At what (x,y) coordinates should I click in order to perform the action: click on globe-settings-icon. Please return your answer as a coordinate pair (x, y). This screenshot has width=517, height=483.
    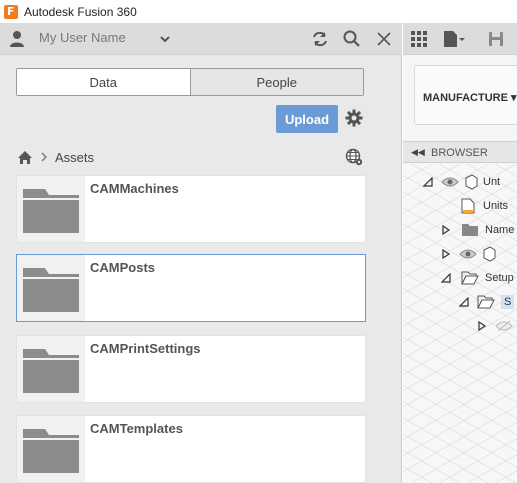
    Looking at the image, I should click on (354, 157).